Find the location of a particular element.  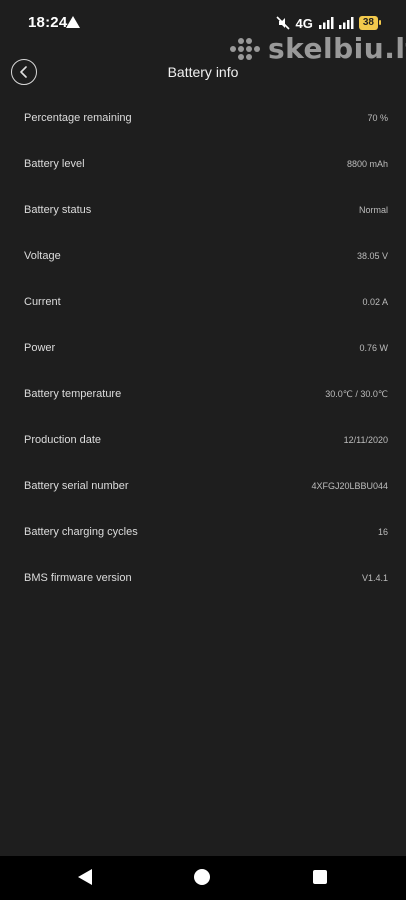

signal-strength-icon-sim2 is located at coordinates (346, 23).